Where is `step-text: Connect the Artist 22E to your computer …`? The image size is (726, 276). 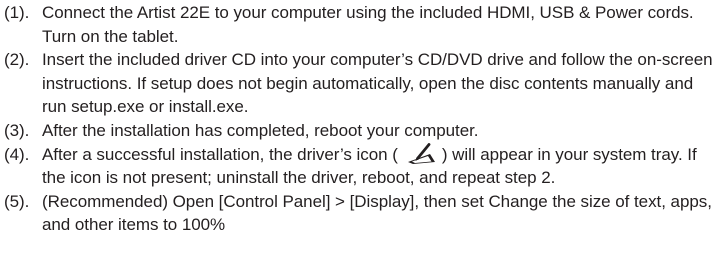
step-text: Connect the Artist 22E to your computer … is located at coordinates (368, 24).